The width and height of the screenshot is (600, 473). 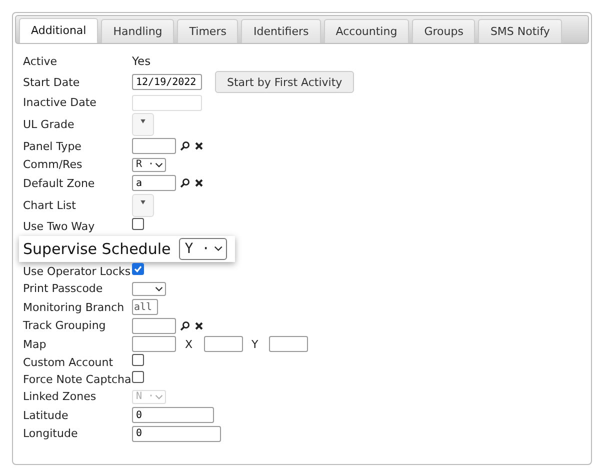 I want to click on field-label: Comm/Res, so click(x=53, y=165).